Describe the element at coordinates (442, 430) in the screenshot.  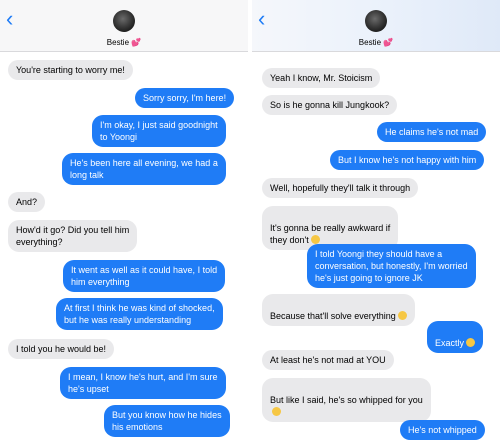
I see `message-bubble: He's not whipped` at that location.